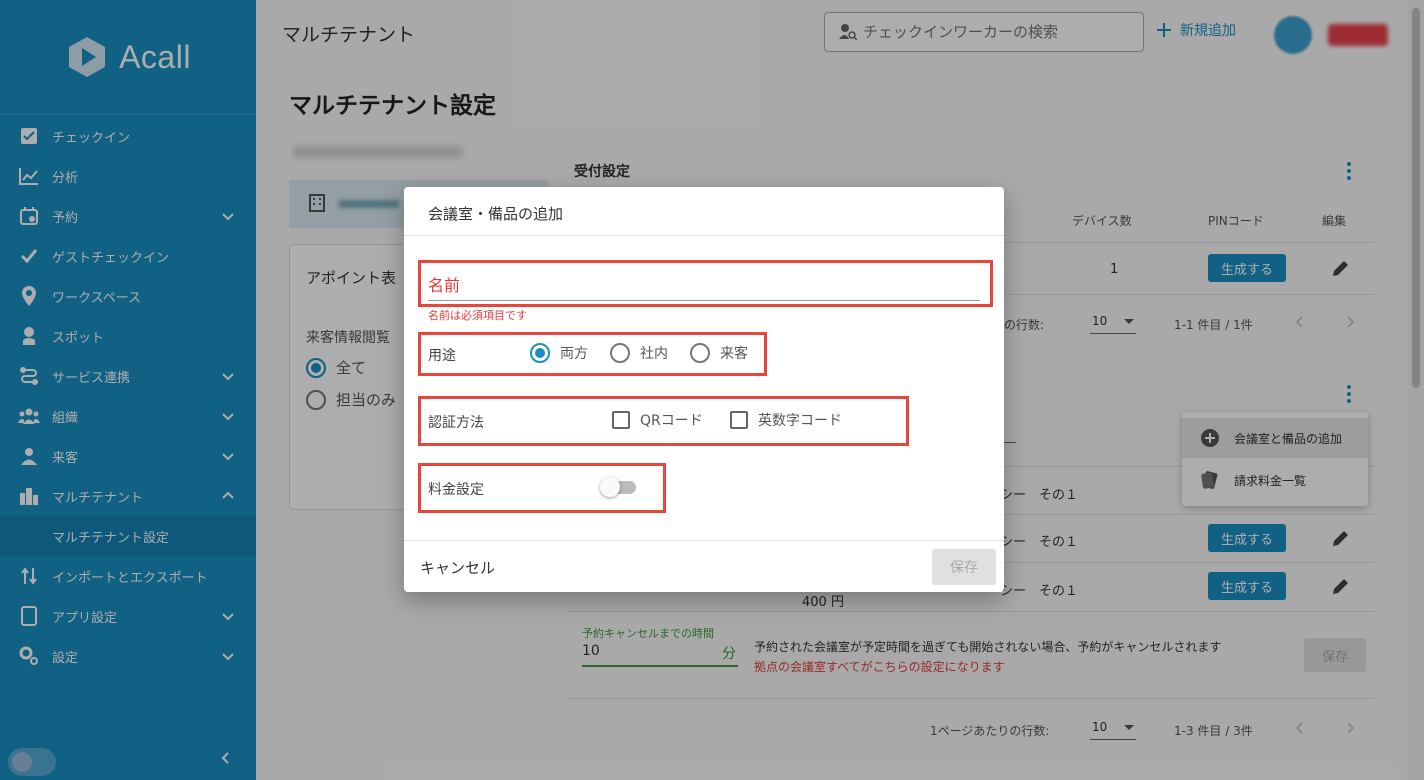 This screenshot has width=1424, height=780. What do you see at coordinates (559, 353) in the screenshot?
I see `usage-option-both: 両方` at bounding box center [559, 353].